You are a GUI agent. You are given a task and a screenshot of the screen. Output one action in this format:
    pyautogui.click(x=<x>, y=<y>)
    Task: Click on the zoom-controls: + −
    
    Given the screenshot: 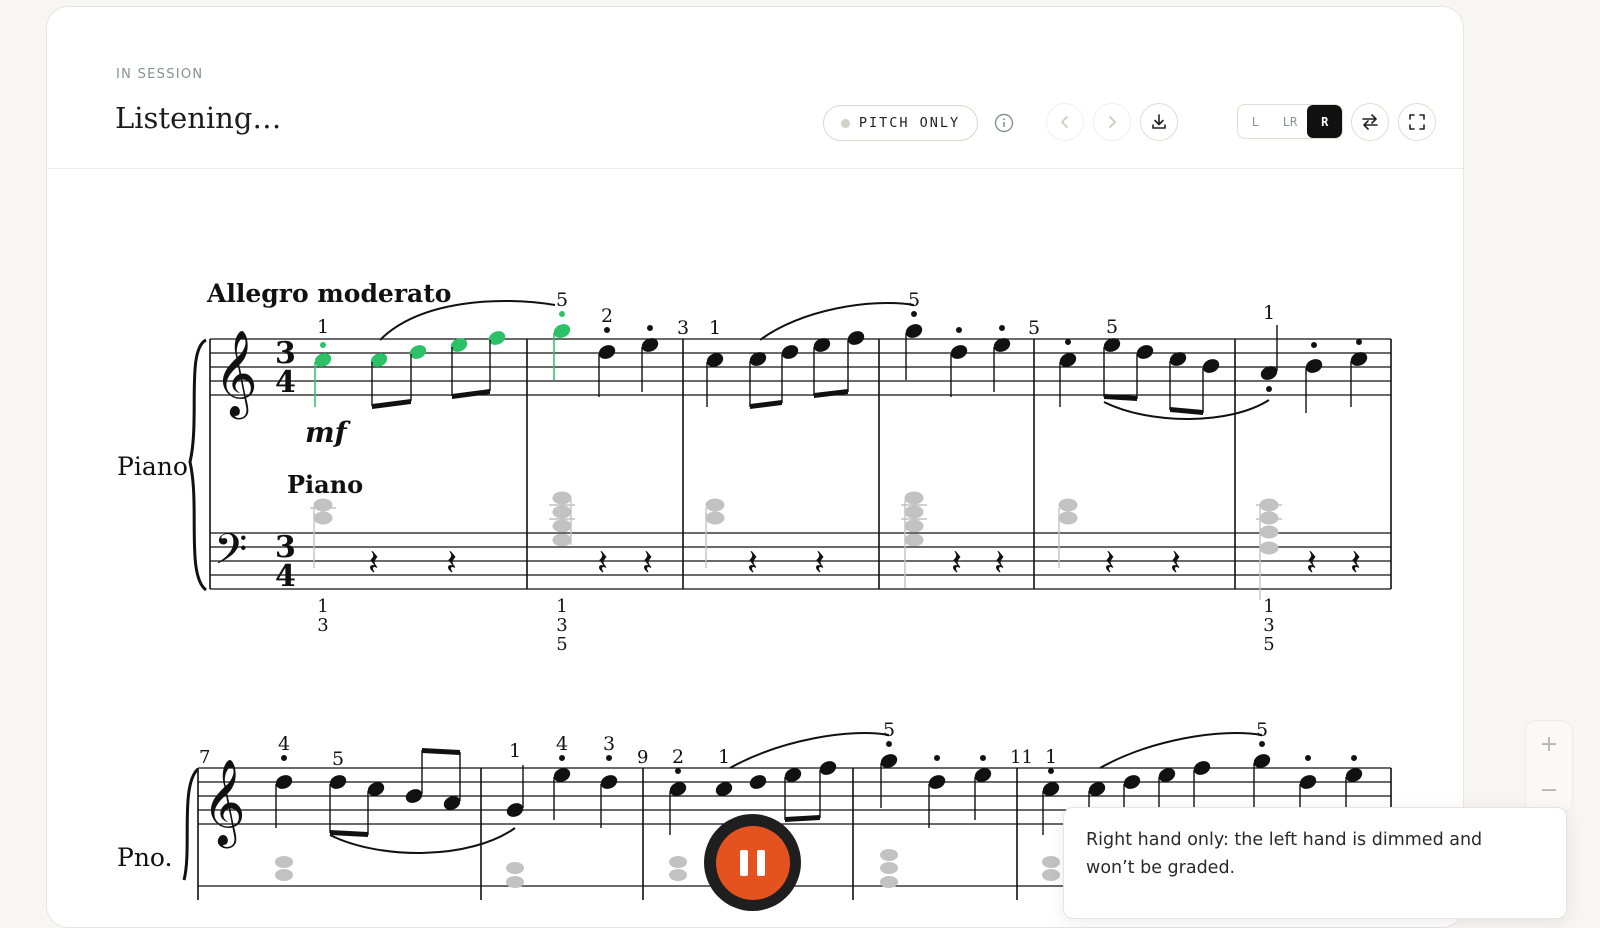 What is the action you would take?
    pyautogui.click(x=1549, y=767)
    